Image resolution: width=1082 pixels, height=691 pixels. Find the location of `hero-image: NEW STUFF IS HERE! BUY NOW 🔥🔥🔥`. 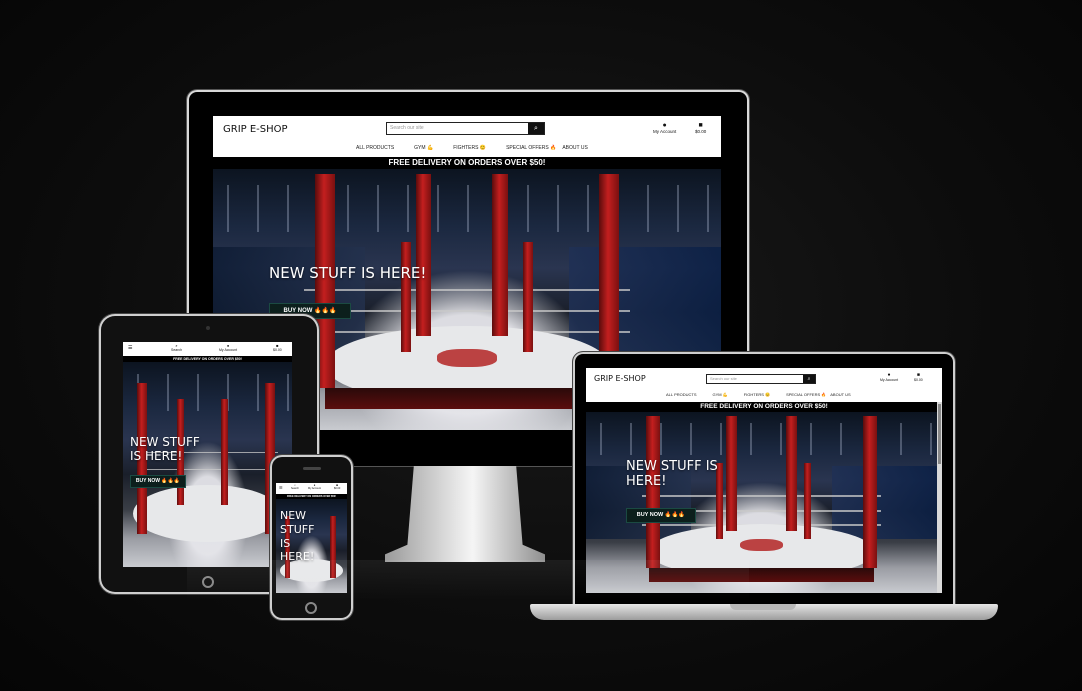

hero-image: NEW STUFF IS HERE! BUY NOW 🔥🔥🔥 is located at coordinates (207, 464).